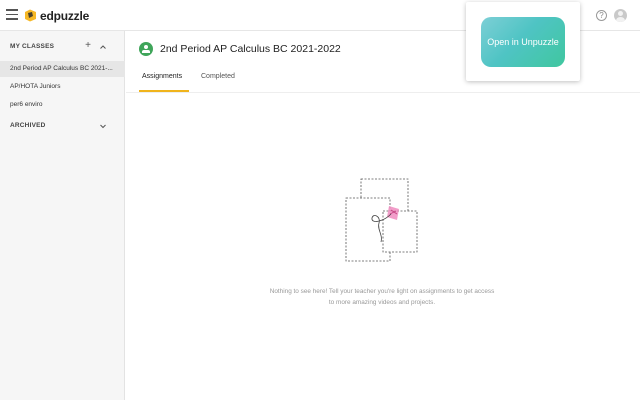  What do you see at coordinates (88, 46) in the screenshot?
I see `add-class-icon: +` at bounding box center [88, 46].